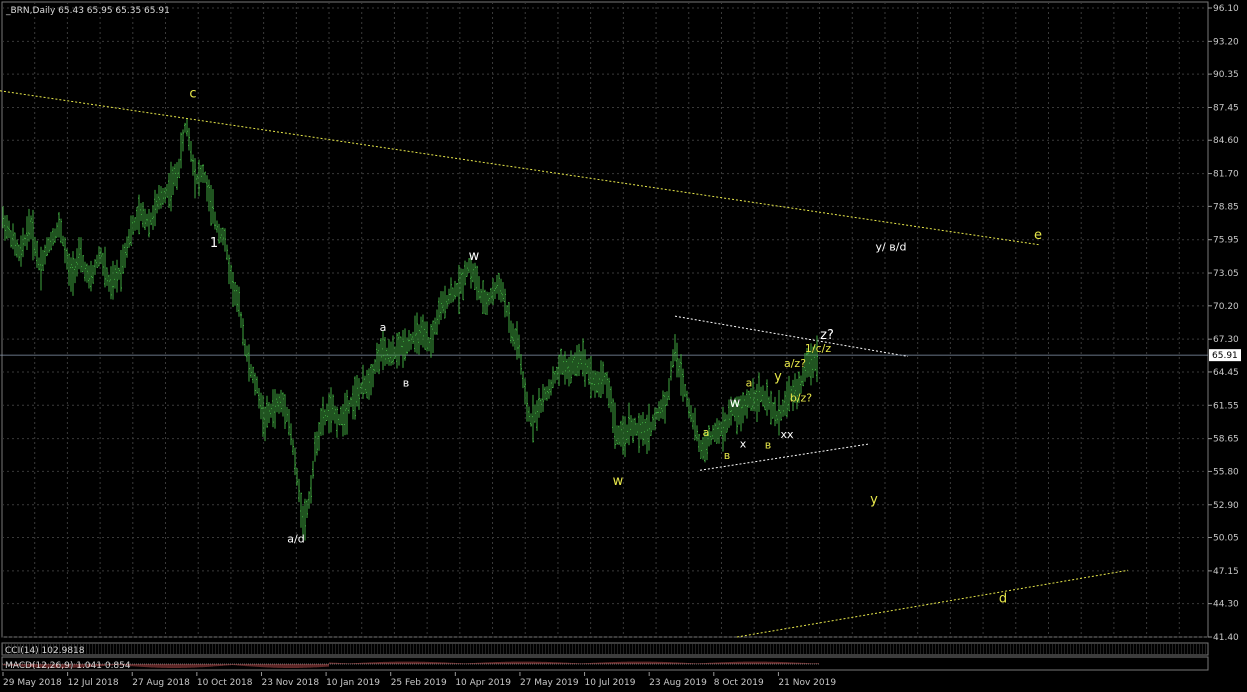  I want to click on y-tick-label: 44.30, so click(1226, 605).